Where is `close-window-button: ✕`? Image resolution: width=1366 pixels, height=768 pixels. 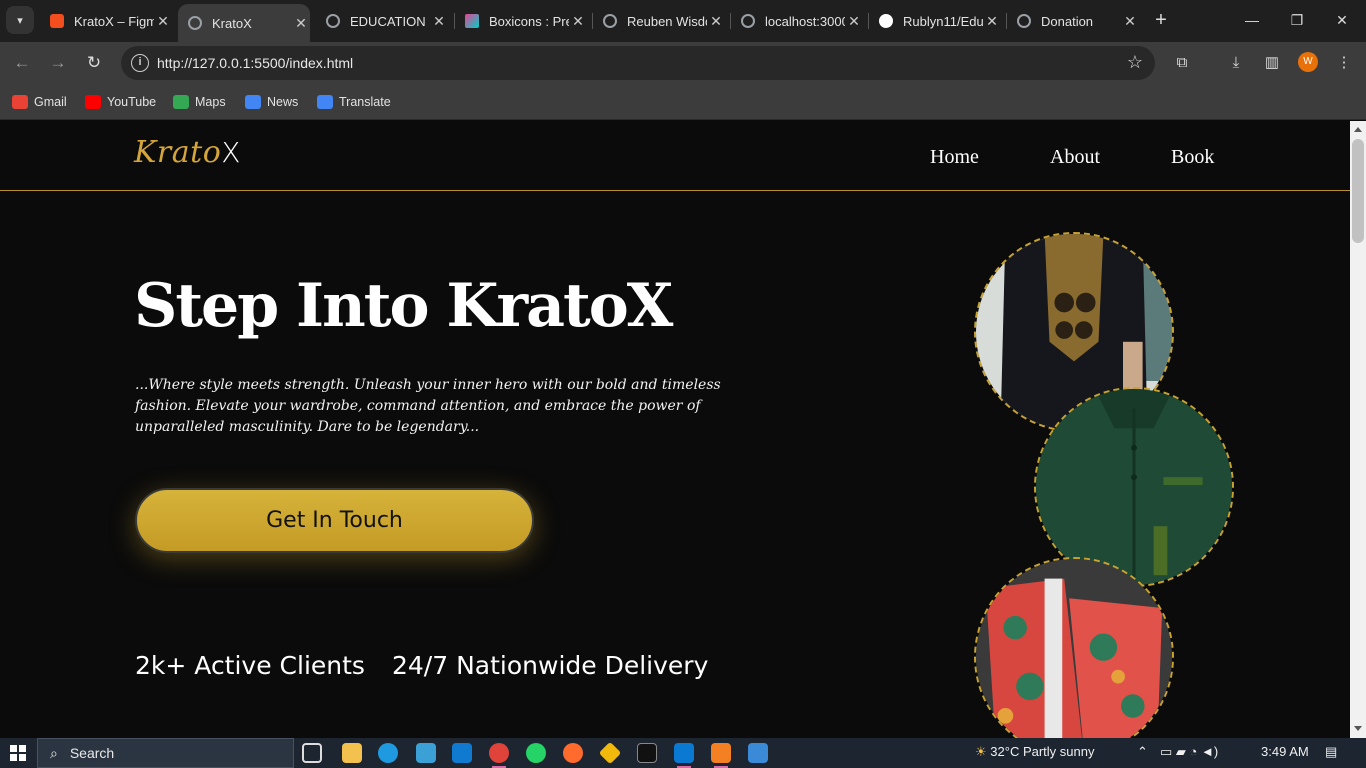 close-window-button: ✕ is located at coordinates (1342, 20).